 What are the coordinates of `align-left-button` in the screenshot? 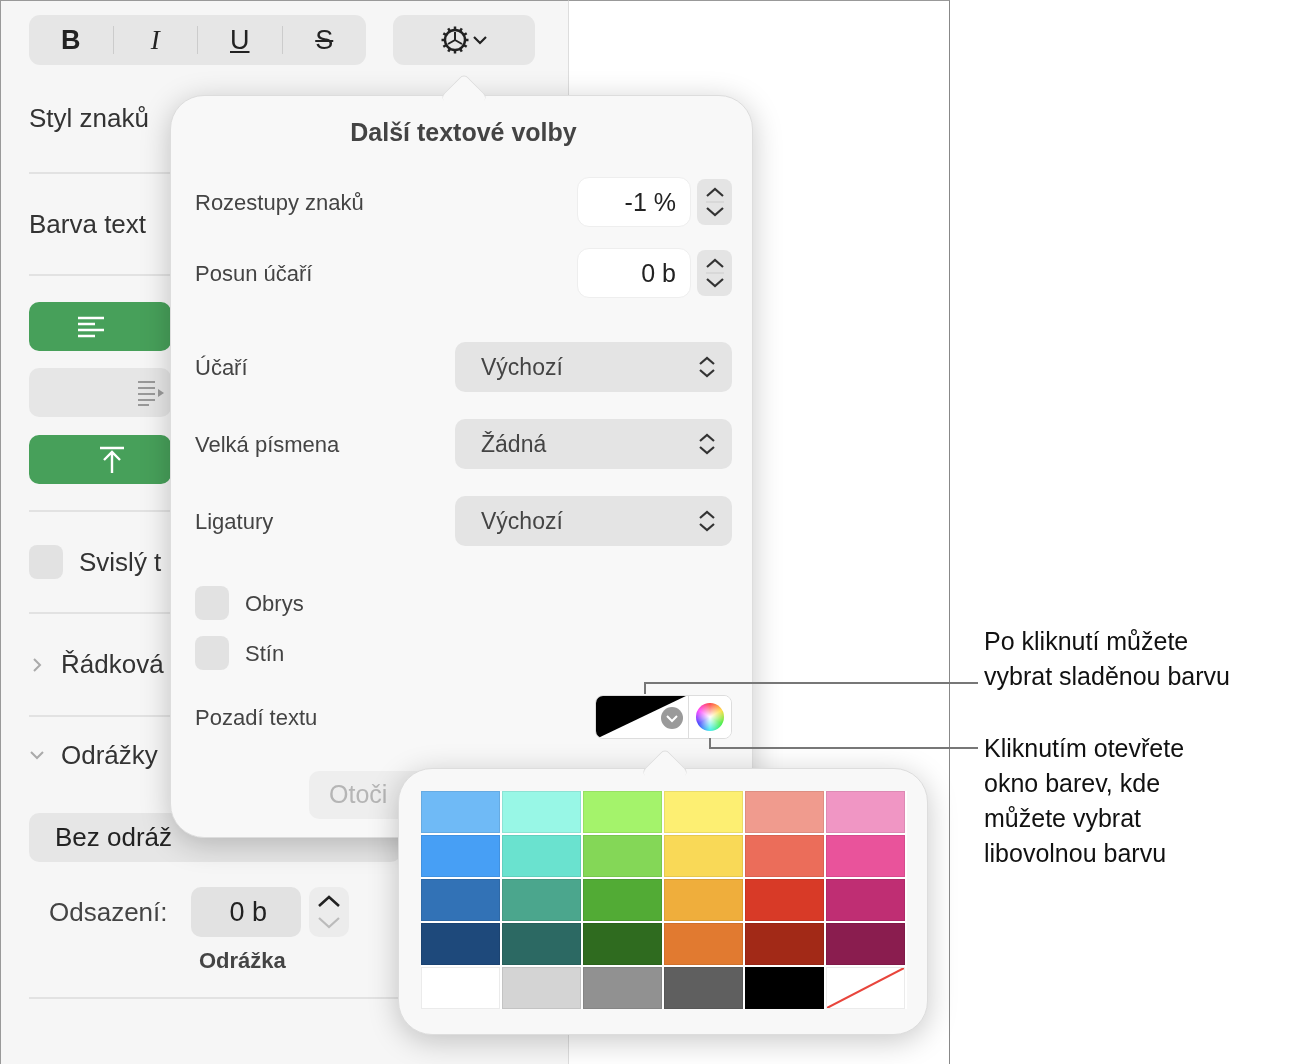 It's located at (100, 326).